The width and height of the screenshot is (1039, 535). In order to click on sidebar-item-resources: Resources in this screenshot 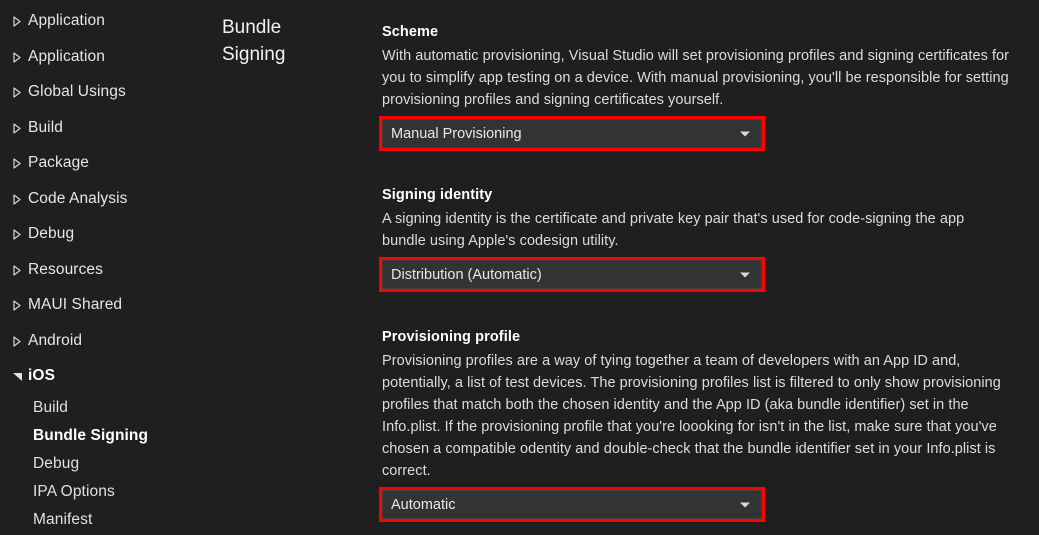, I will do `click(51, 270)`.